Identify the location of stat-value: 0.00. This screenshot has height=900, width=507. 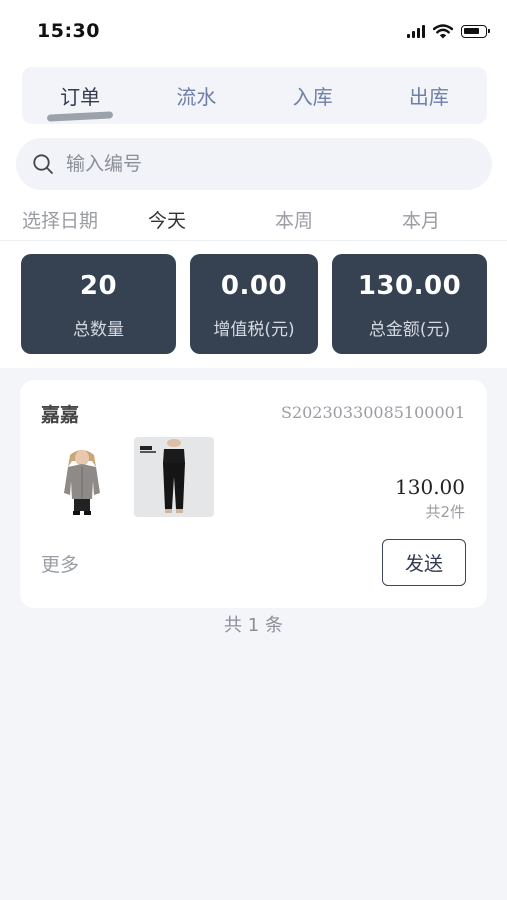
(254, 286).